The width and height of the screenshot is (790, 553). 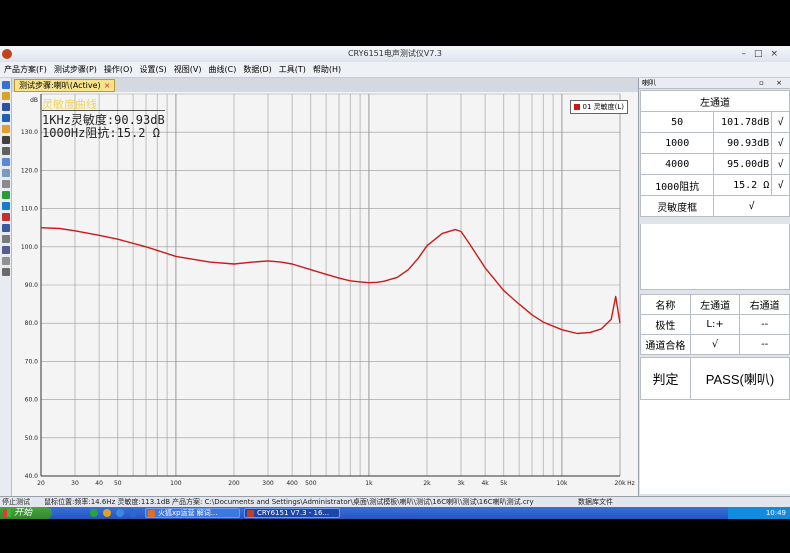 What do you see at coordinates (6, 206) in the screenshot?
I see `step-icon` at bounding box center [6, 206].